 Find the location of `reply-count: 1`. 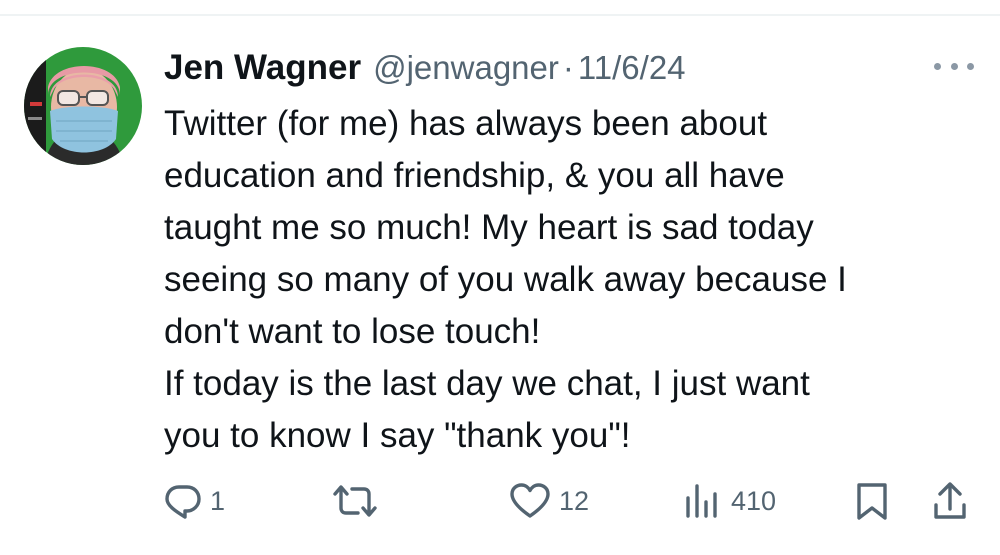

reply-count: 1 is located at coordinates (218, 500).